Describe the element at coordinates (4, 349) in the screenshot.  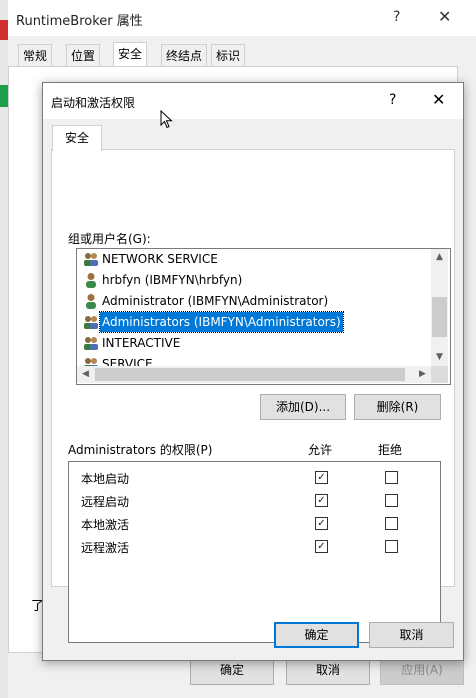
I see `underlying-window-edge` at that location.